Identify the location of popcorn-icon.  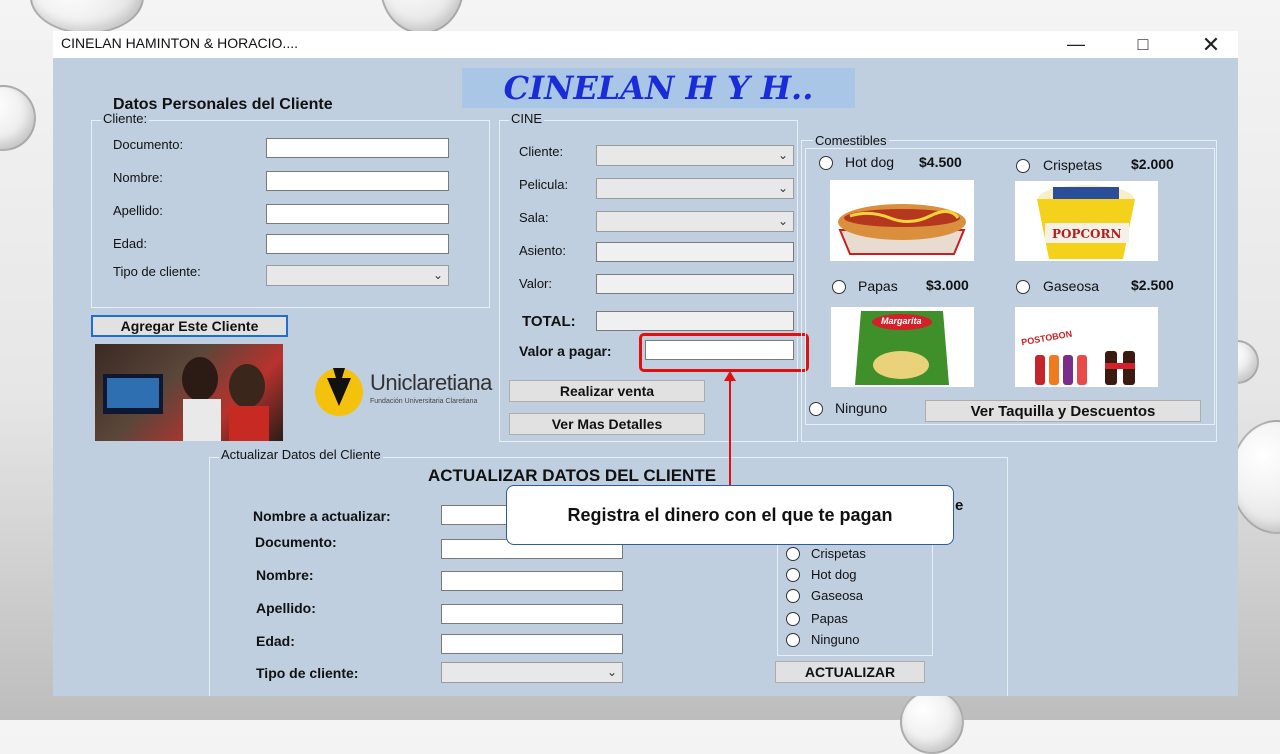
(1086, 222).